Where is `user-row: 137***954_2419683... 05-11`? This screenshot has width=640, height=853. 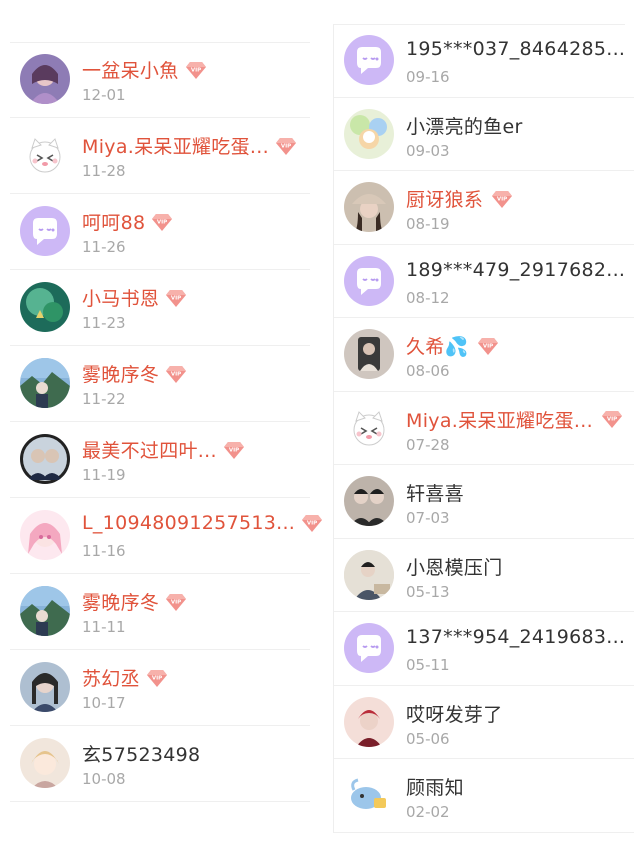 user-row: 137***954_2419683... 05-11 is located at coordinates (484, 649).